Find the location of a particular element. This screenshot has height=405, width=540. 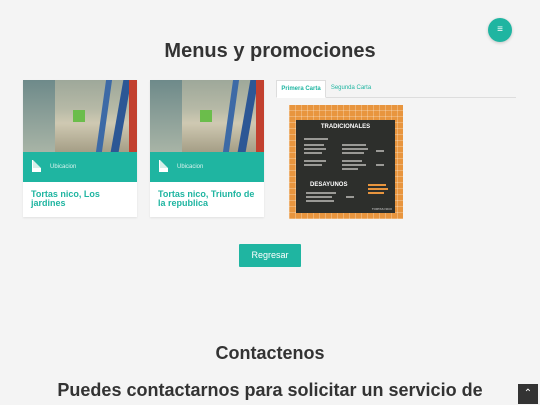

menu-note is located at coordinates (380, 189).